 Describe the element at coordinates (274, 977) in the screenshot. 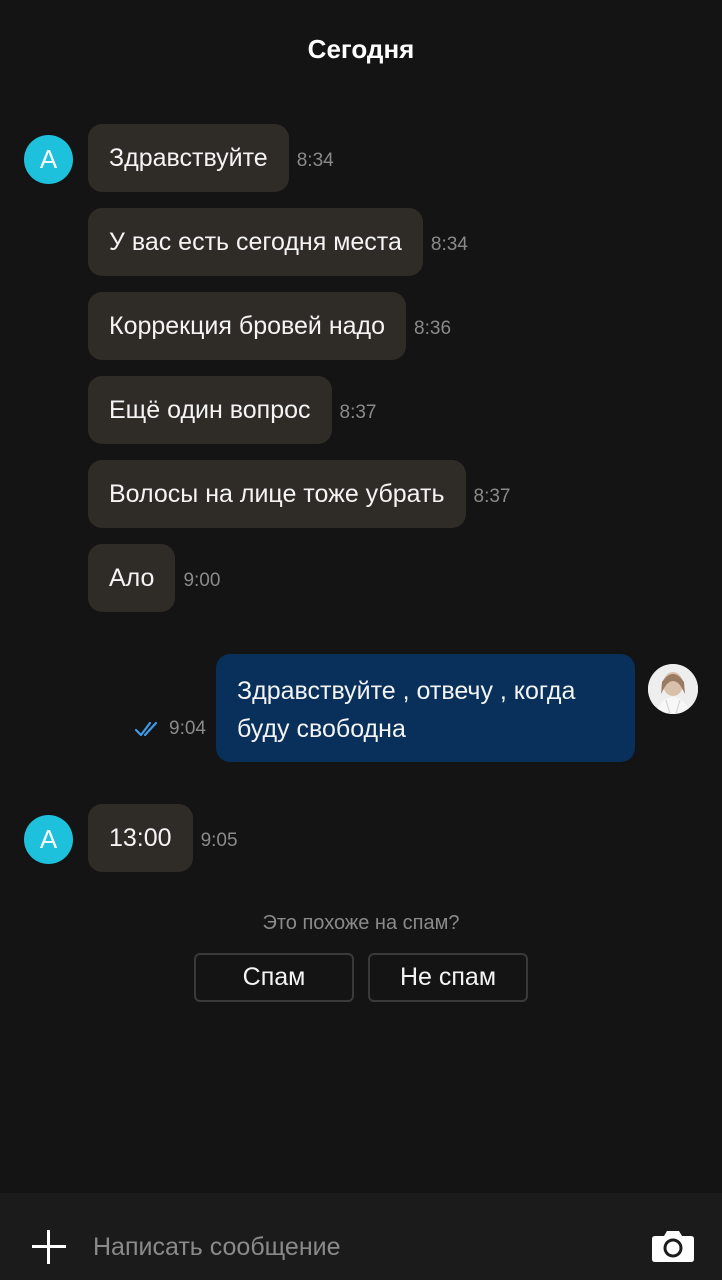

I see `spam-button: Спам` at that location.